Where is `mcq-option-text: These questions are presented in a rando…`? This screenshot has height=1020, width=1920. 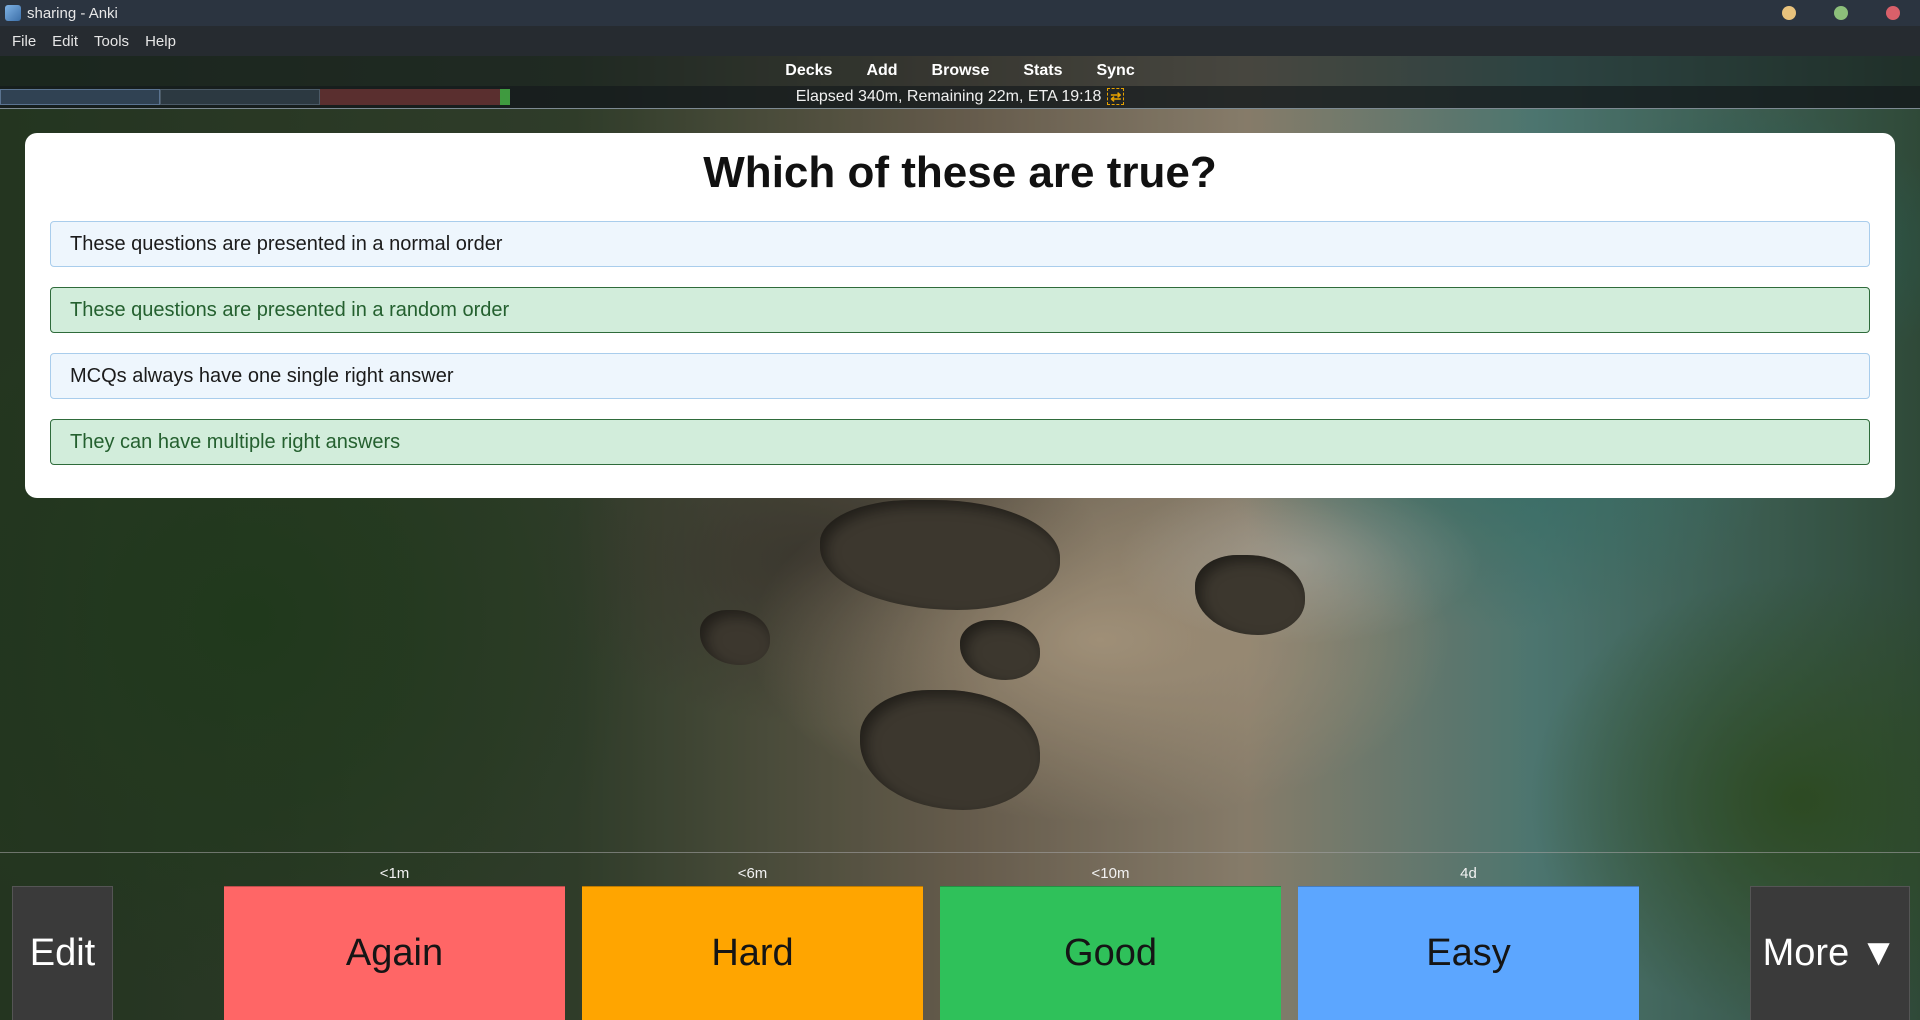
mcq-option-text: These questions are presented in a rando… is located at coordinates (290, 309).